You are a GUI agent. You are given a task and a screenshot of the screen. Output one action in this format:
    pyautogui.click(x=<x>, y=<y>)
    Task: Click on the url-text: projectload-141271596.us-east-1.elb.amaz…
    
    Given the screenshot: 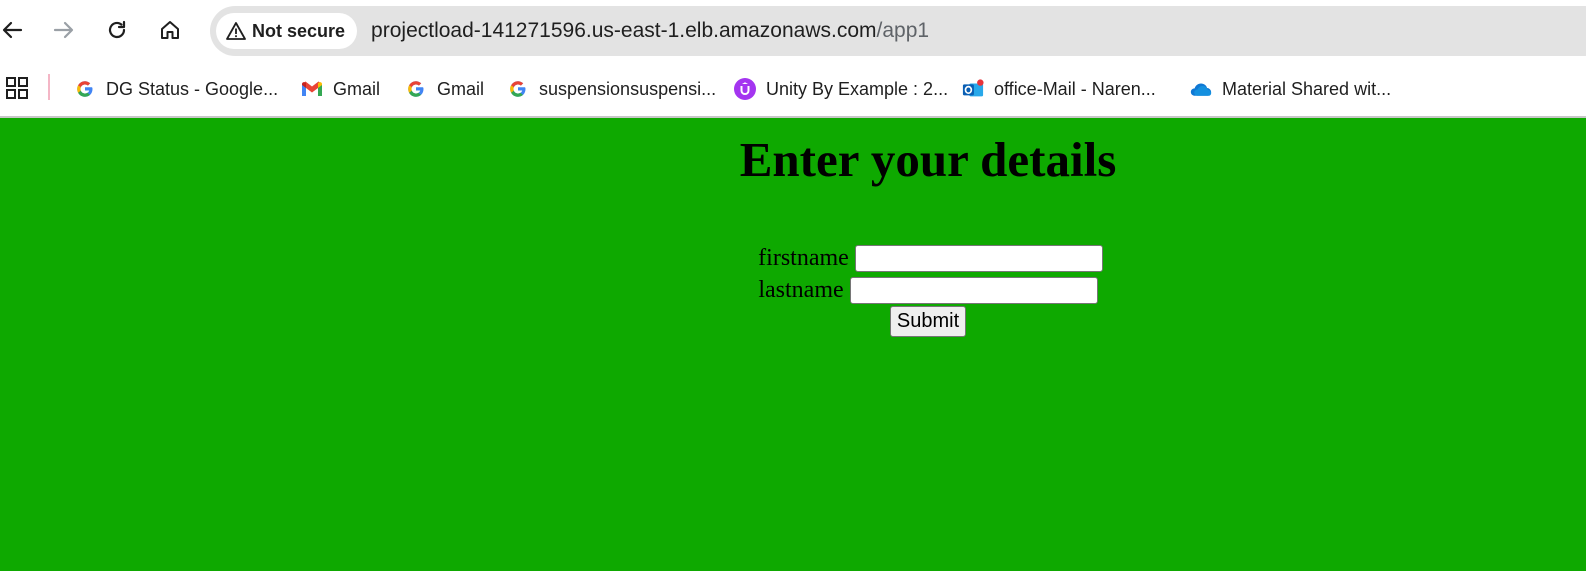 What is the action you would take?
    pyautogui.click(x=650, y=31)
    